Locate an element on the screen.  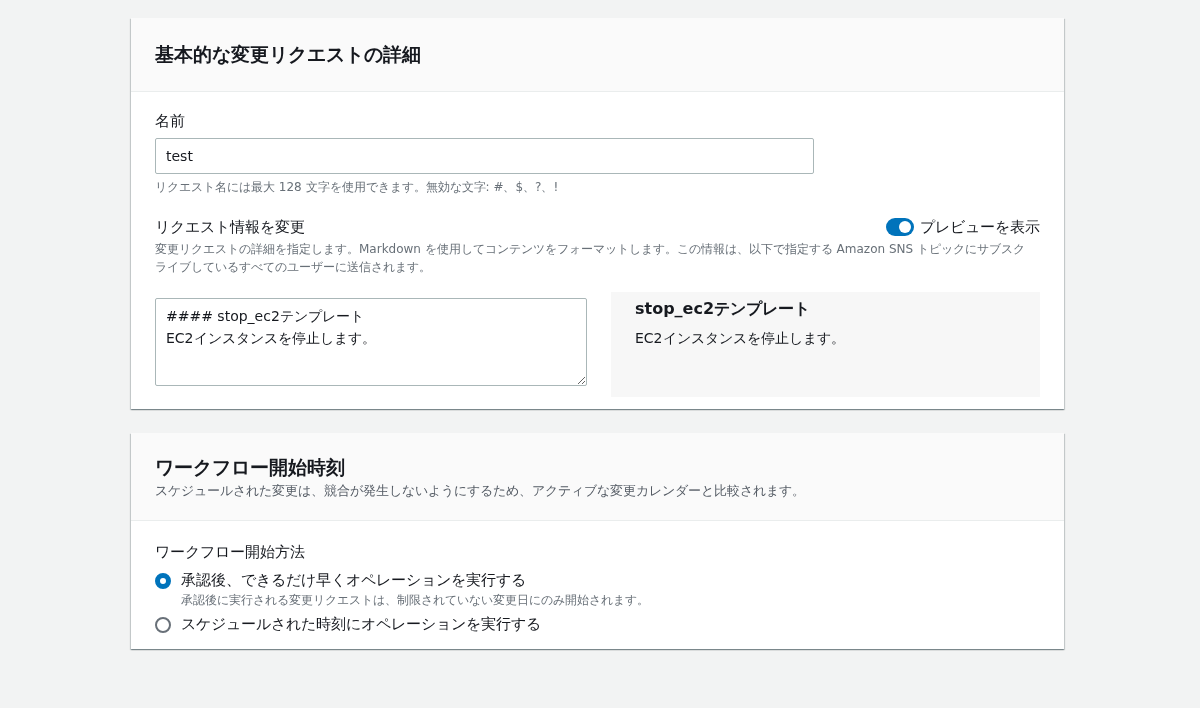
field-hint: リクエスト名には最大 128 文字を使用できます。無効な文字: #、$、?、! is located at coordinates (357, 187).